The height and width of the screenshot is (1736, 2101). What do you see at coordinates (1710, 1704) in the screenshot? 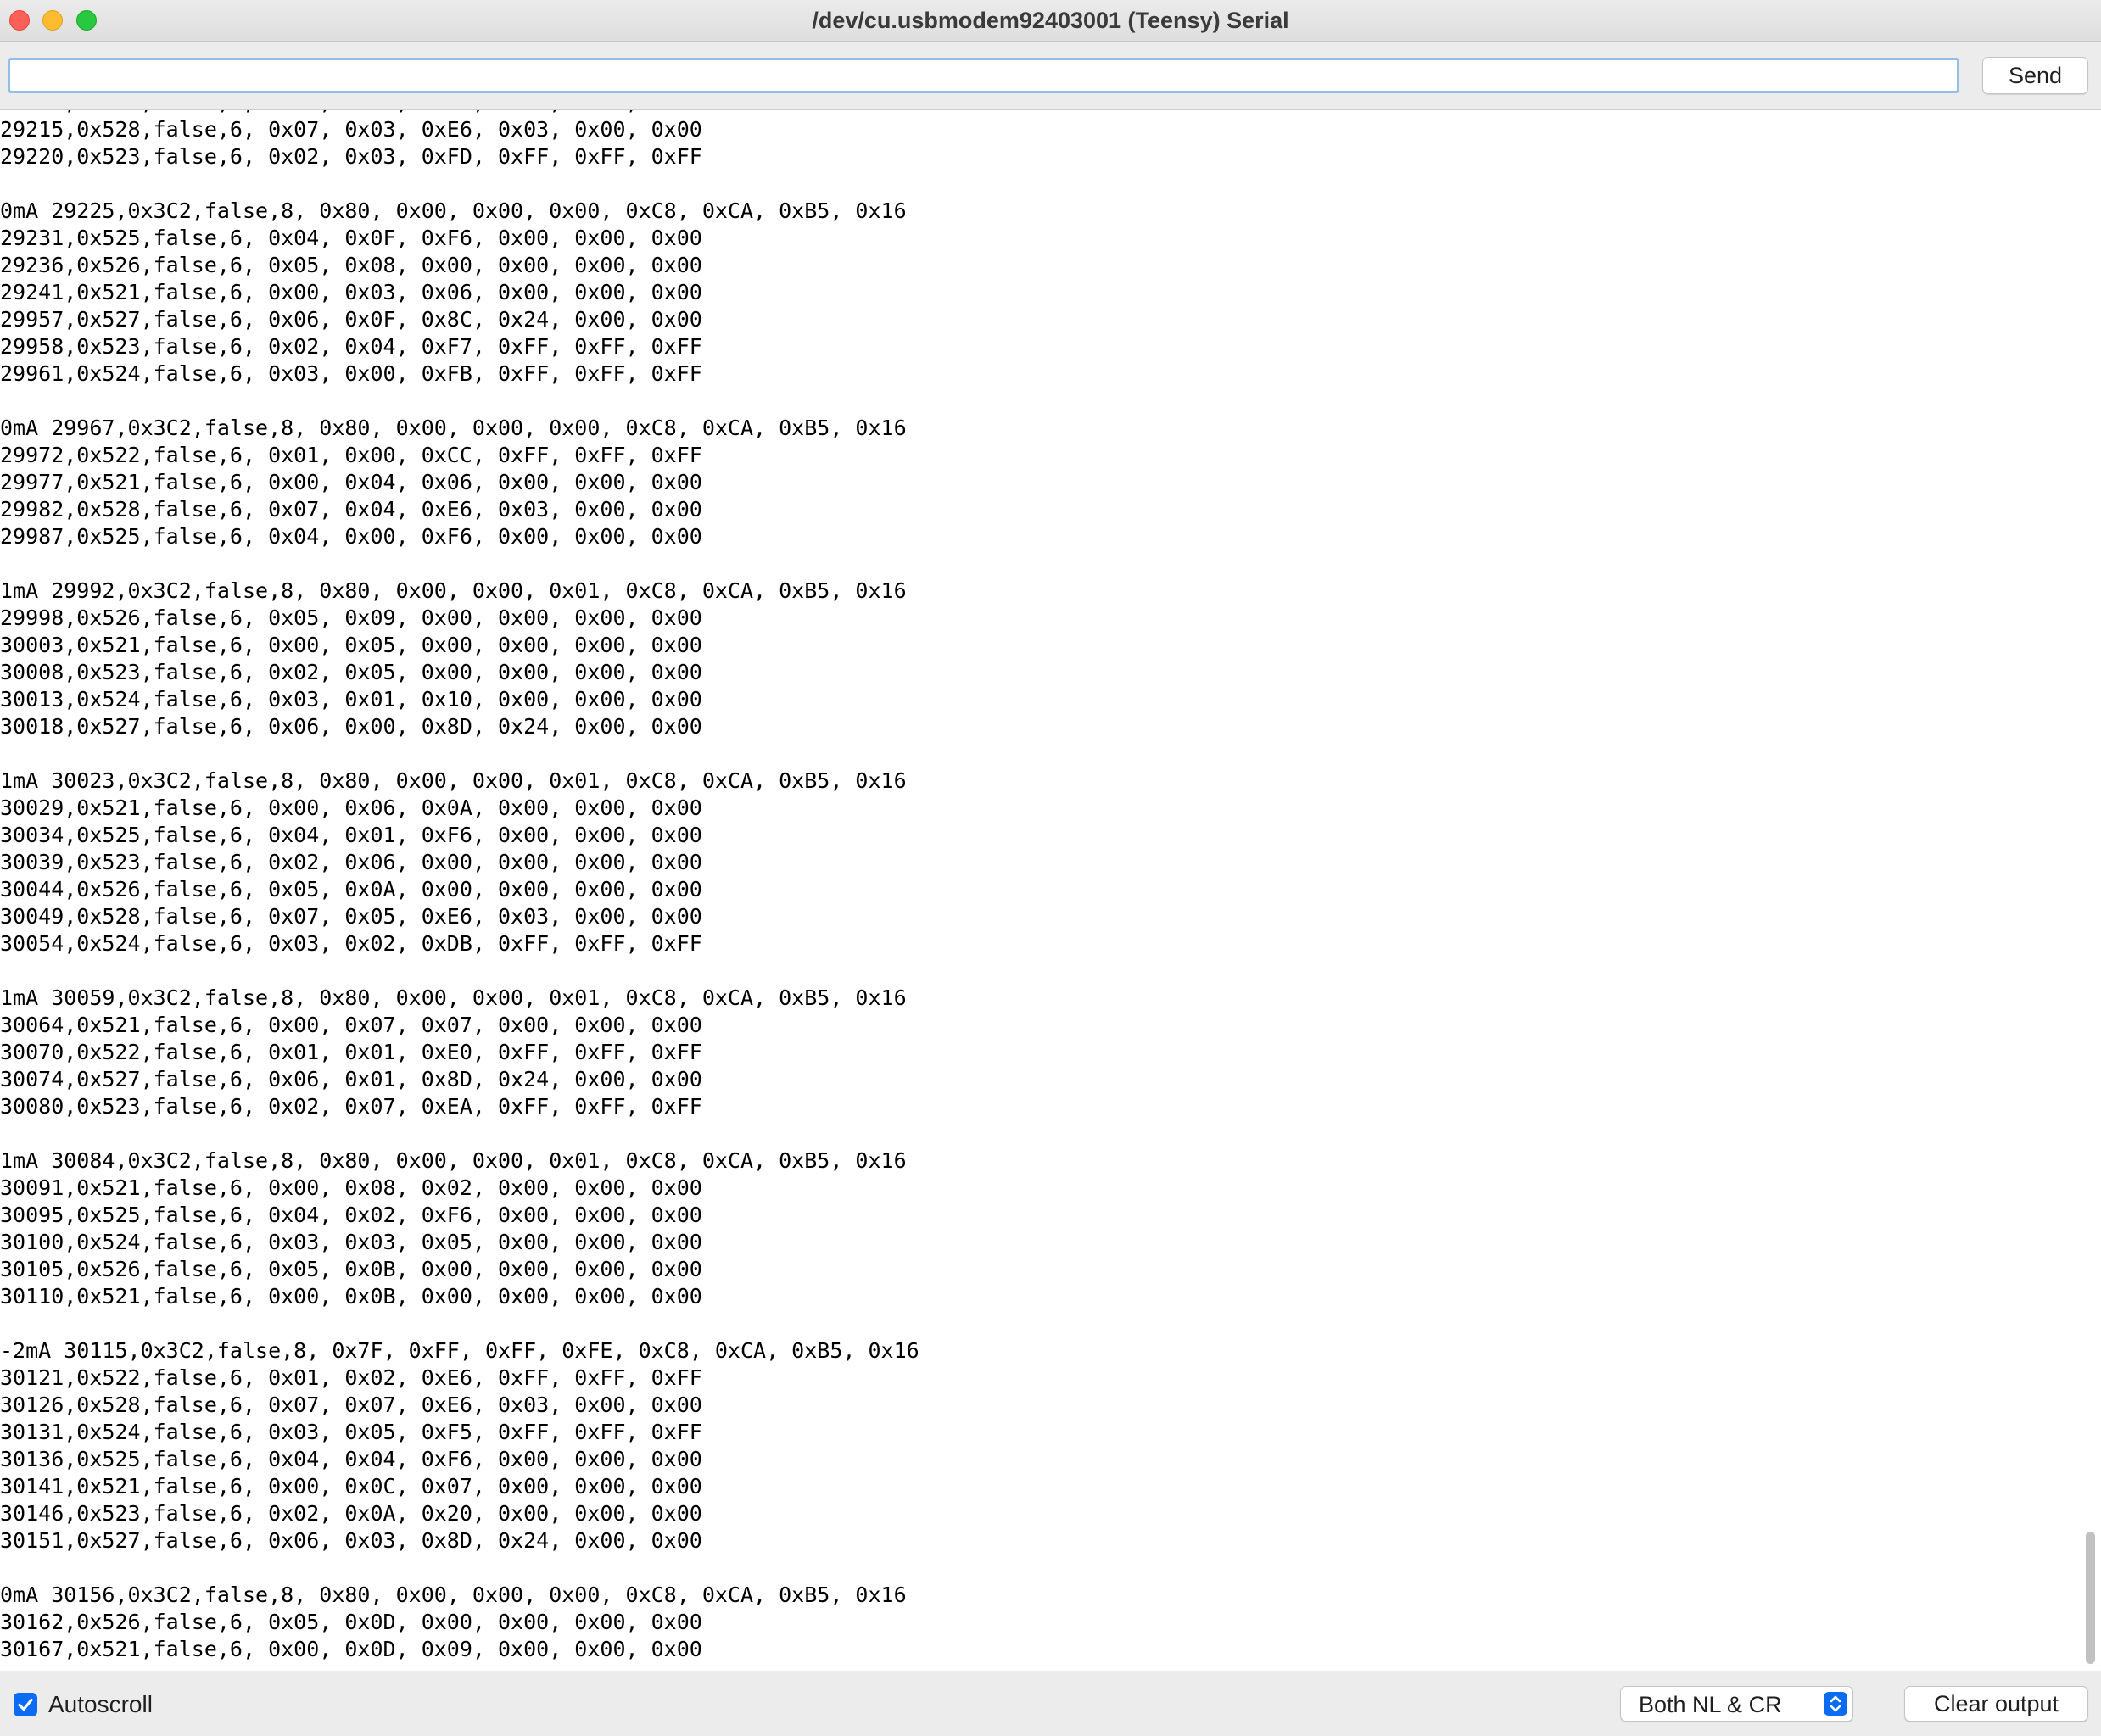
I see `line-ending-value: Both NL & CR` at bounding box center [1710, 1704].